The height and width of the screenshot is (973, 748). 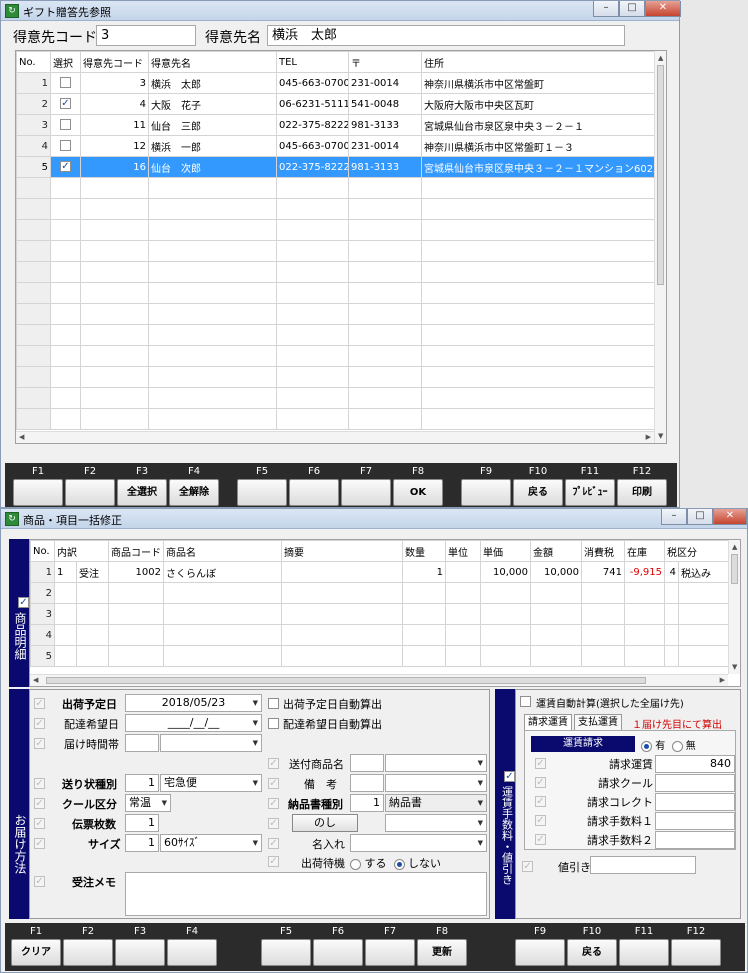 I want to click on memo-checkbox: ✓, so click(x=39, y=881).